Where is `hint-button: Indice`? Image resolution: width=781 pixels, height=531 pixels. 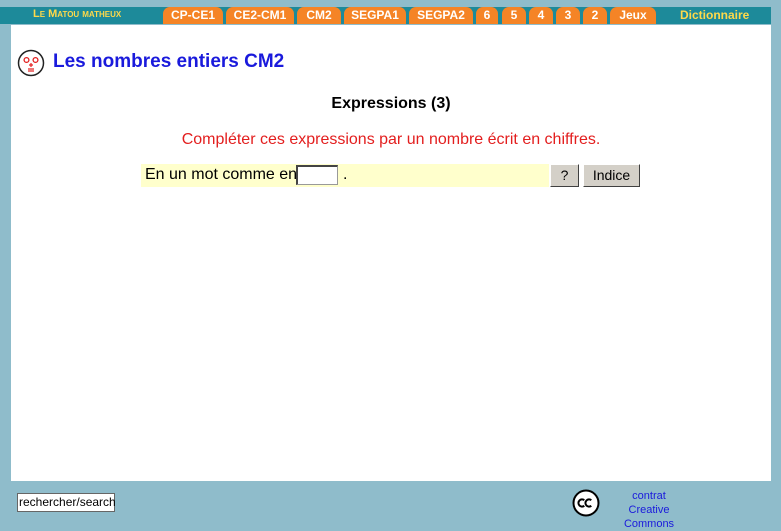
hint-button: Indice is located at coordinates (611, 175).